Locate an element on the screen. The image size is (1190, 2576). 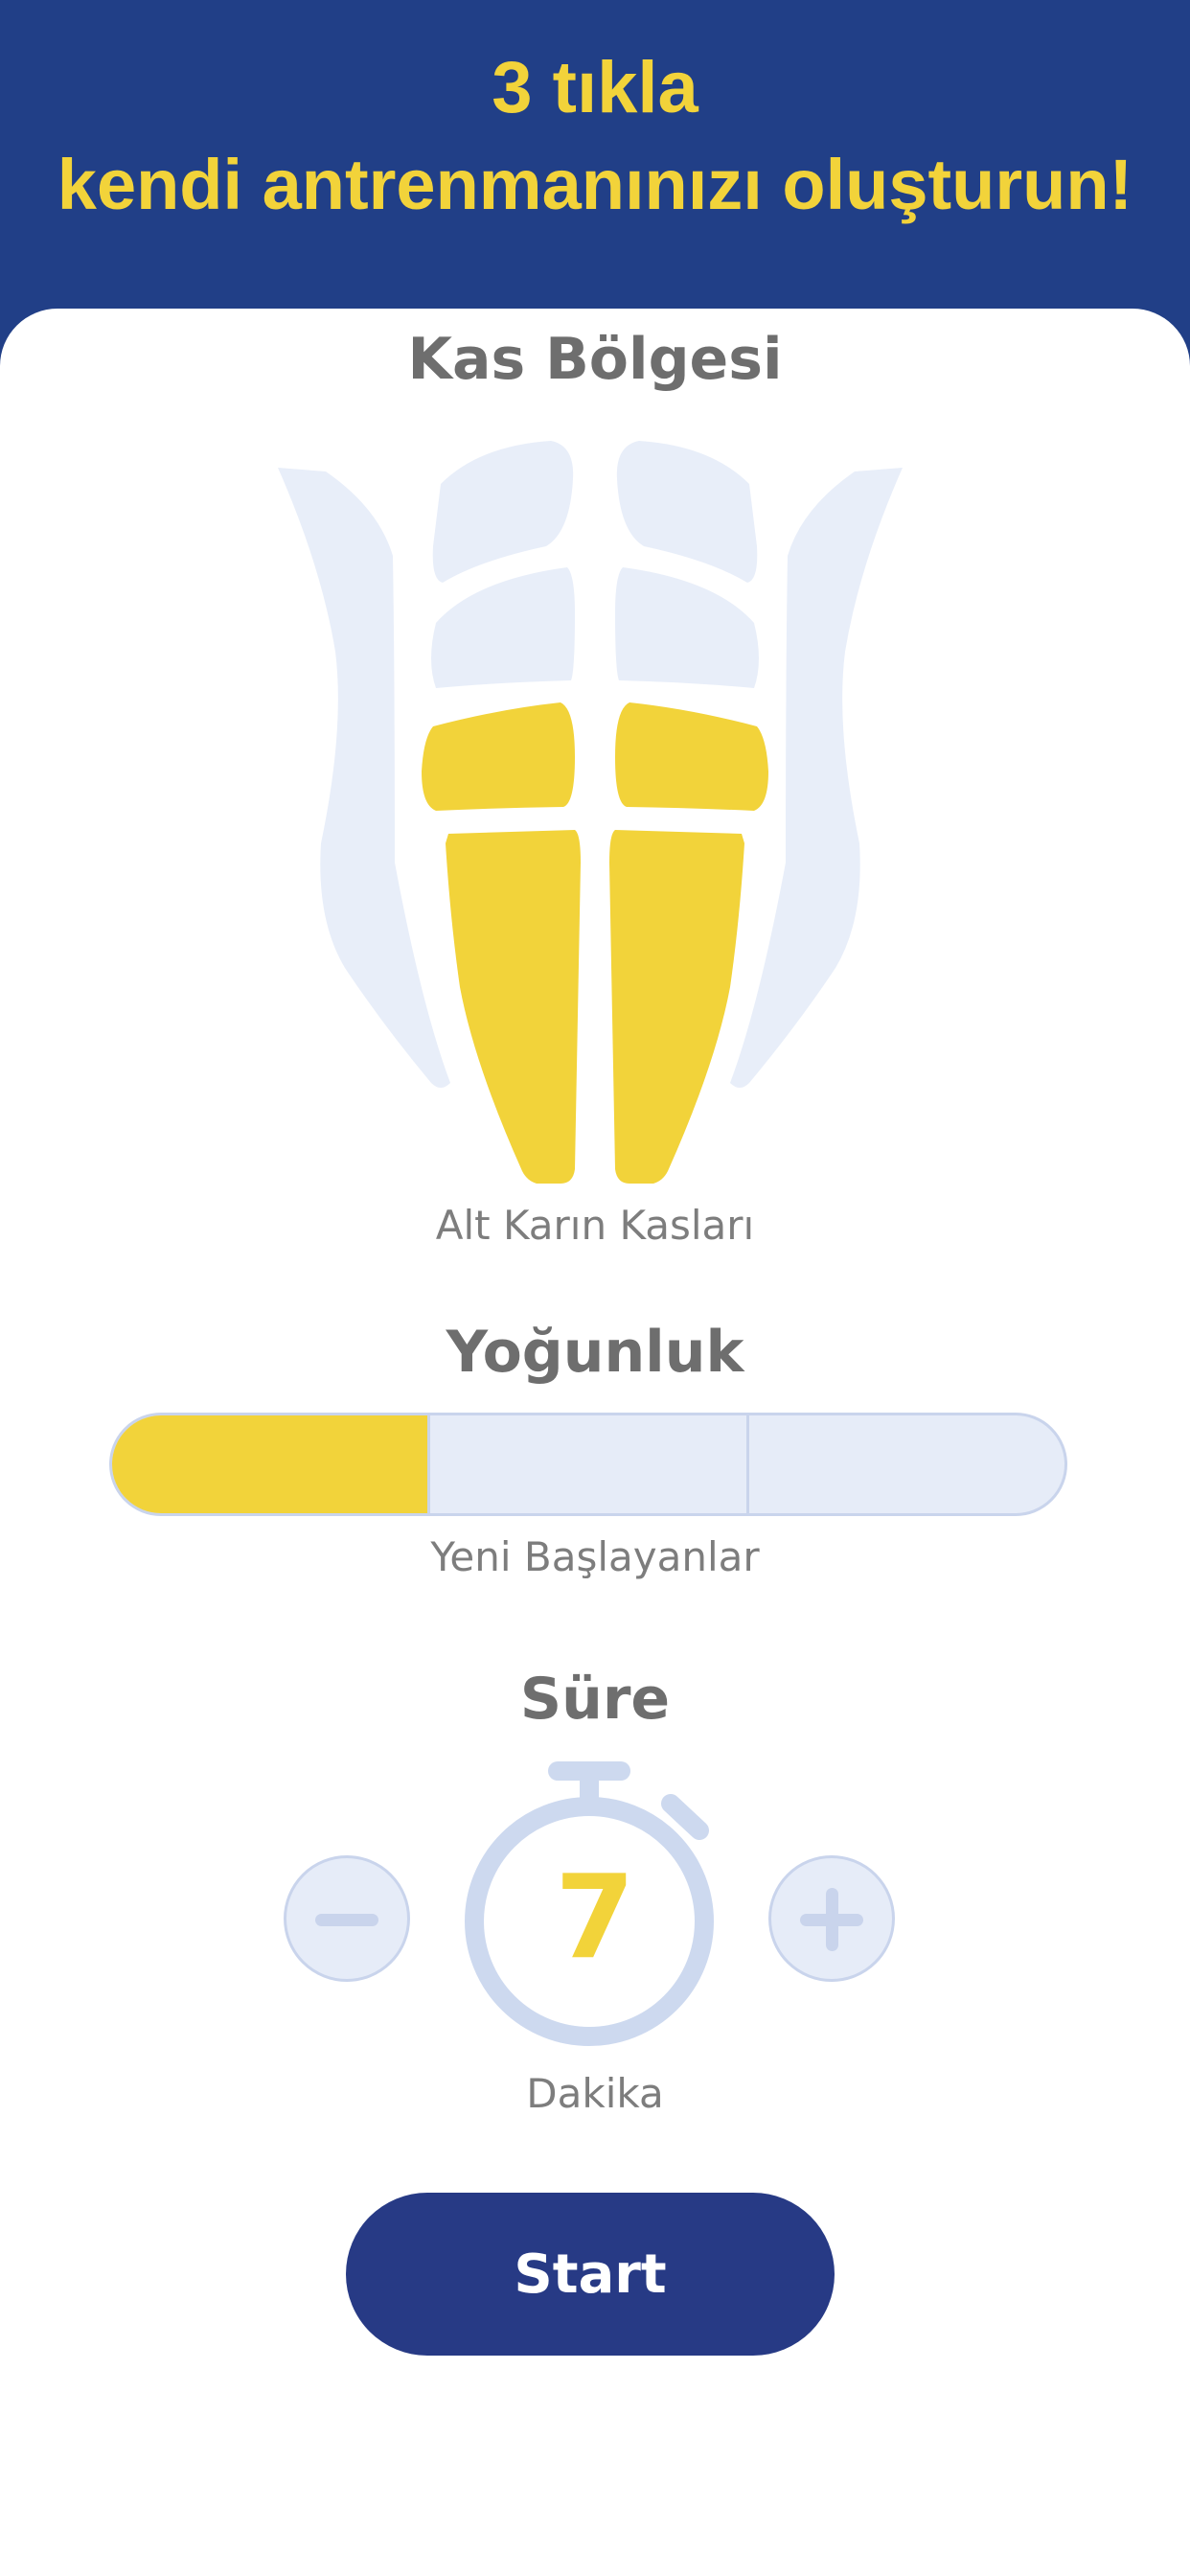
duration-unit: Dakika is located at coordinates (595, 2093).